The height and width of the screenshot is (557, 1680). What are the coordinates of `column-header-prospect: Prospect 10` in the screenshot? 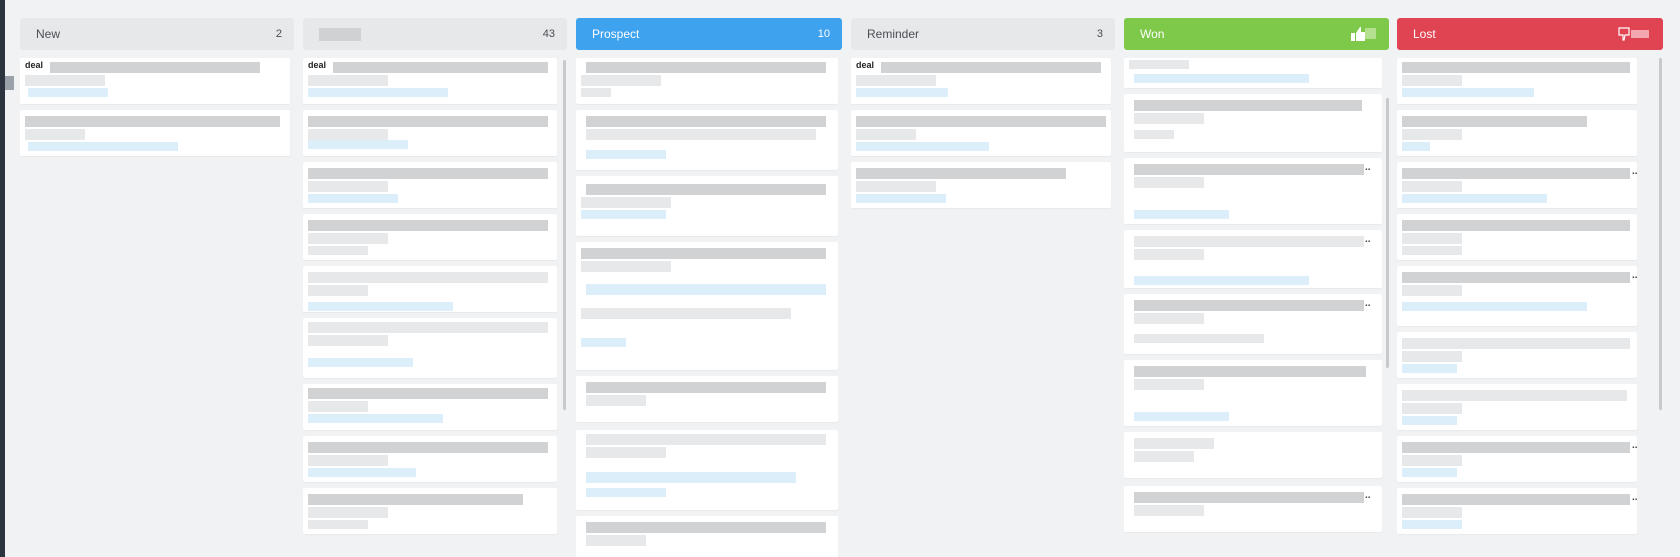 It's located at (709, 34).